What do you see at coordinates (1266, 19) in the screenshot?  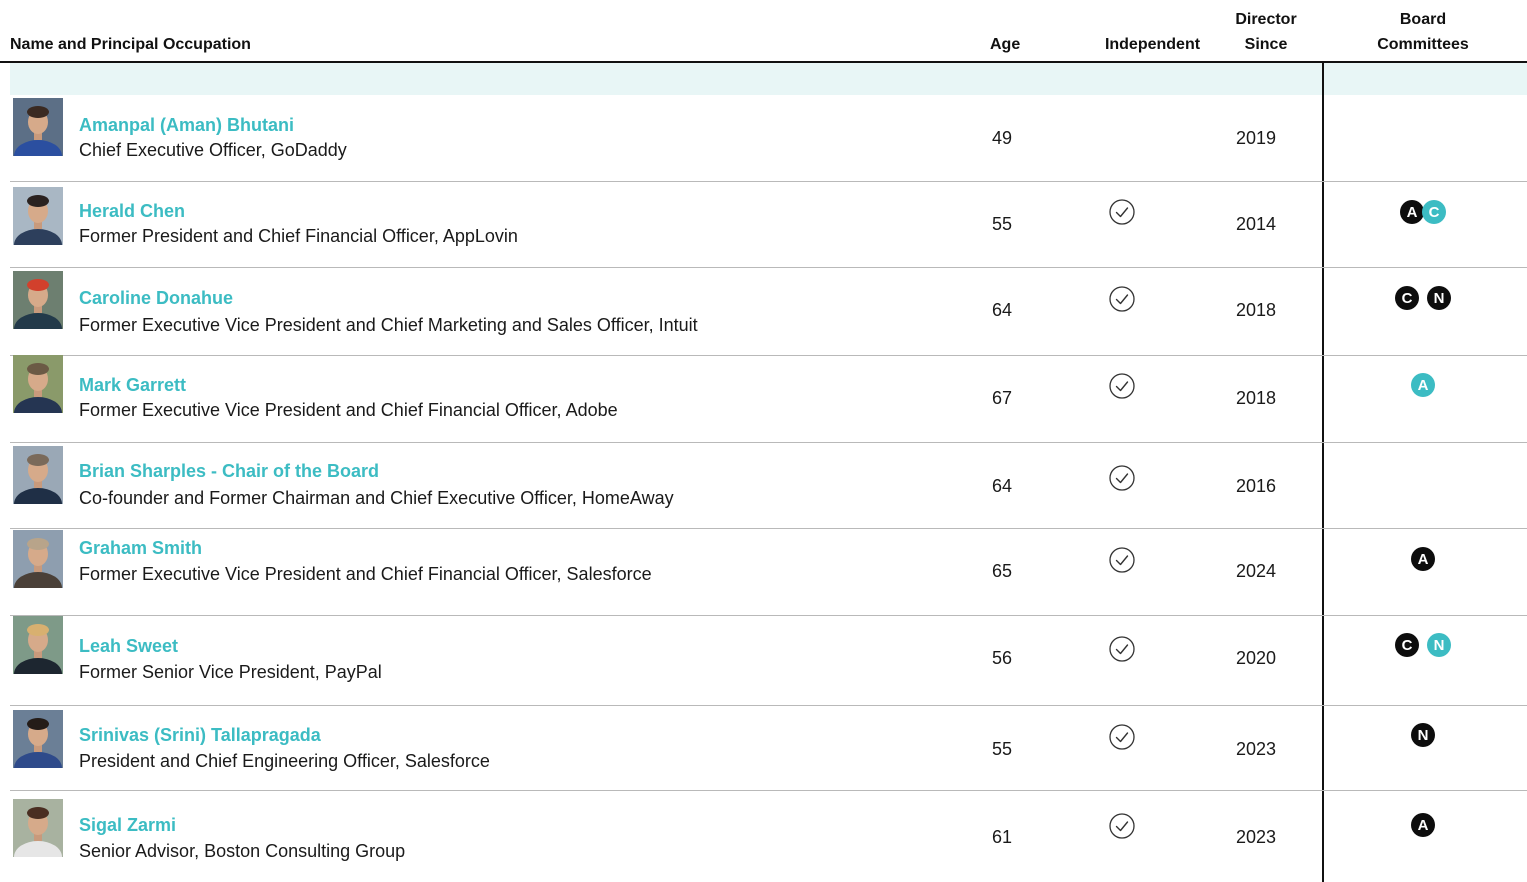 I see `header-director-since-1: Director` at bounding box center [1266, 19].